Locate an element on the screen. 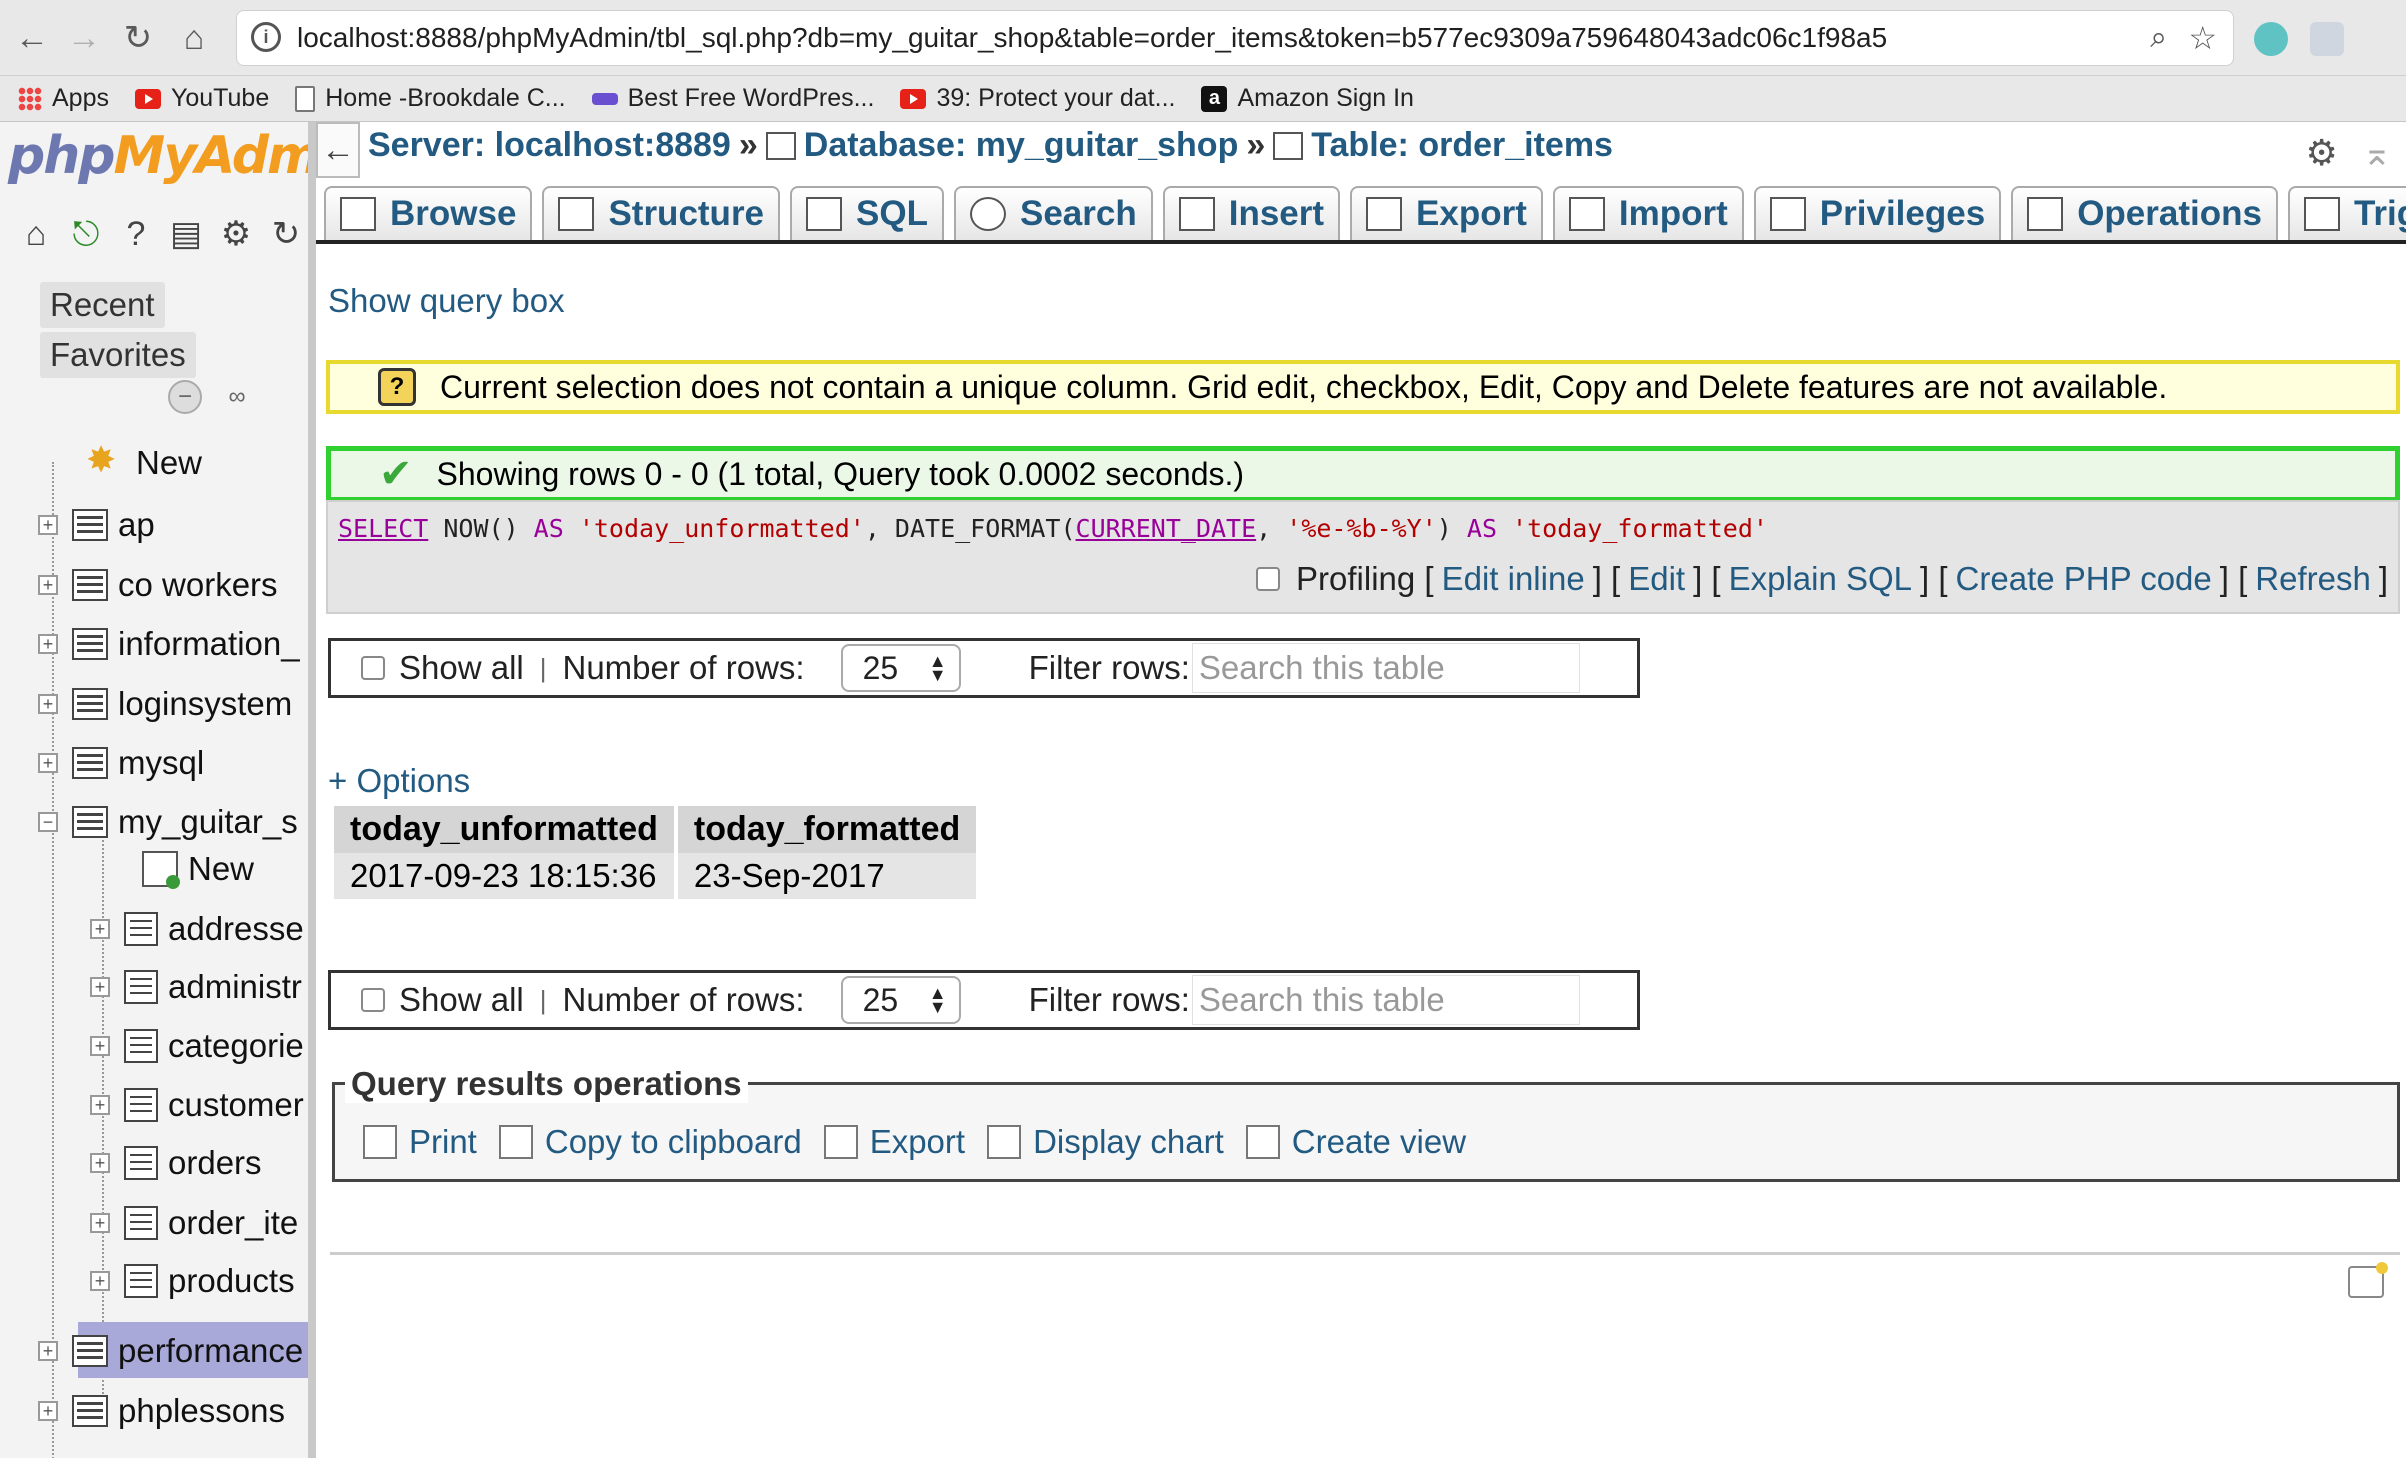 The height and width of the screenshot is (1458, 2406). bookmark-amazon: a Amazon Sign In is located at coordinates (1307, 98).